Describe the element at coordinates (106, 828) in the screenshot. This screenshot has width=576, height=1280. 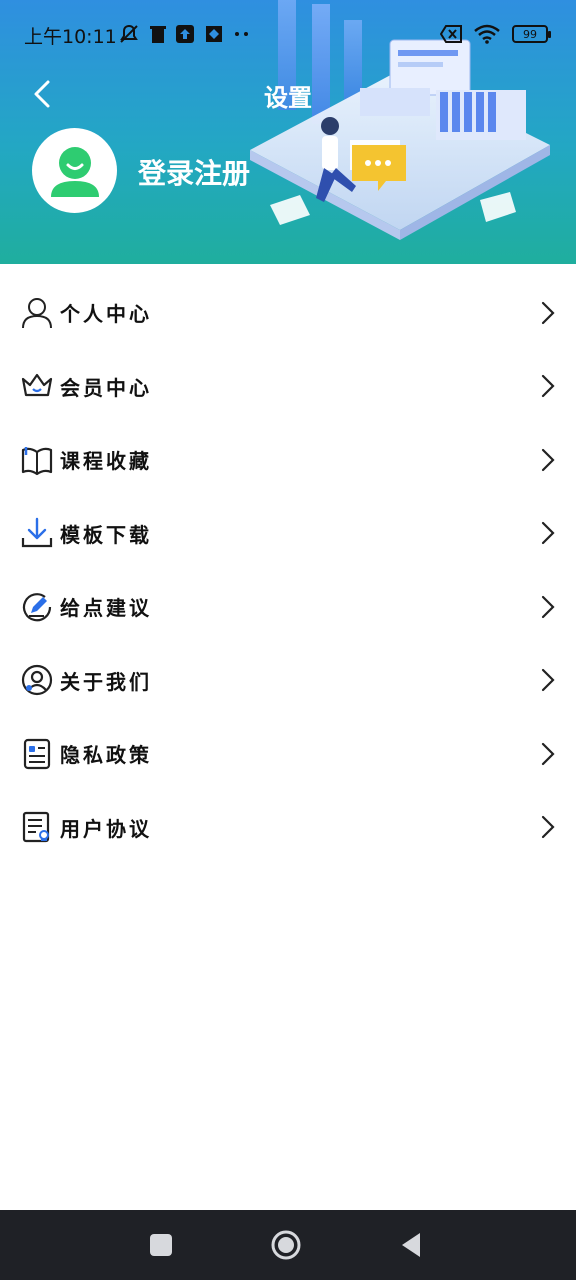
I see `menu-item-label: 用户协议` at that location.